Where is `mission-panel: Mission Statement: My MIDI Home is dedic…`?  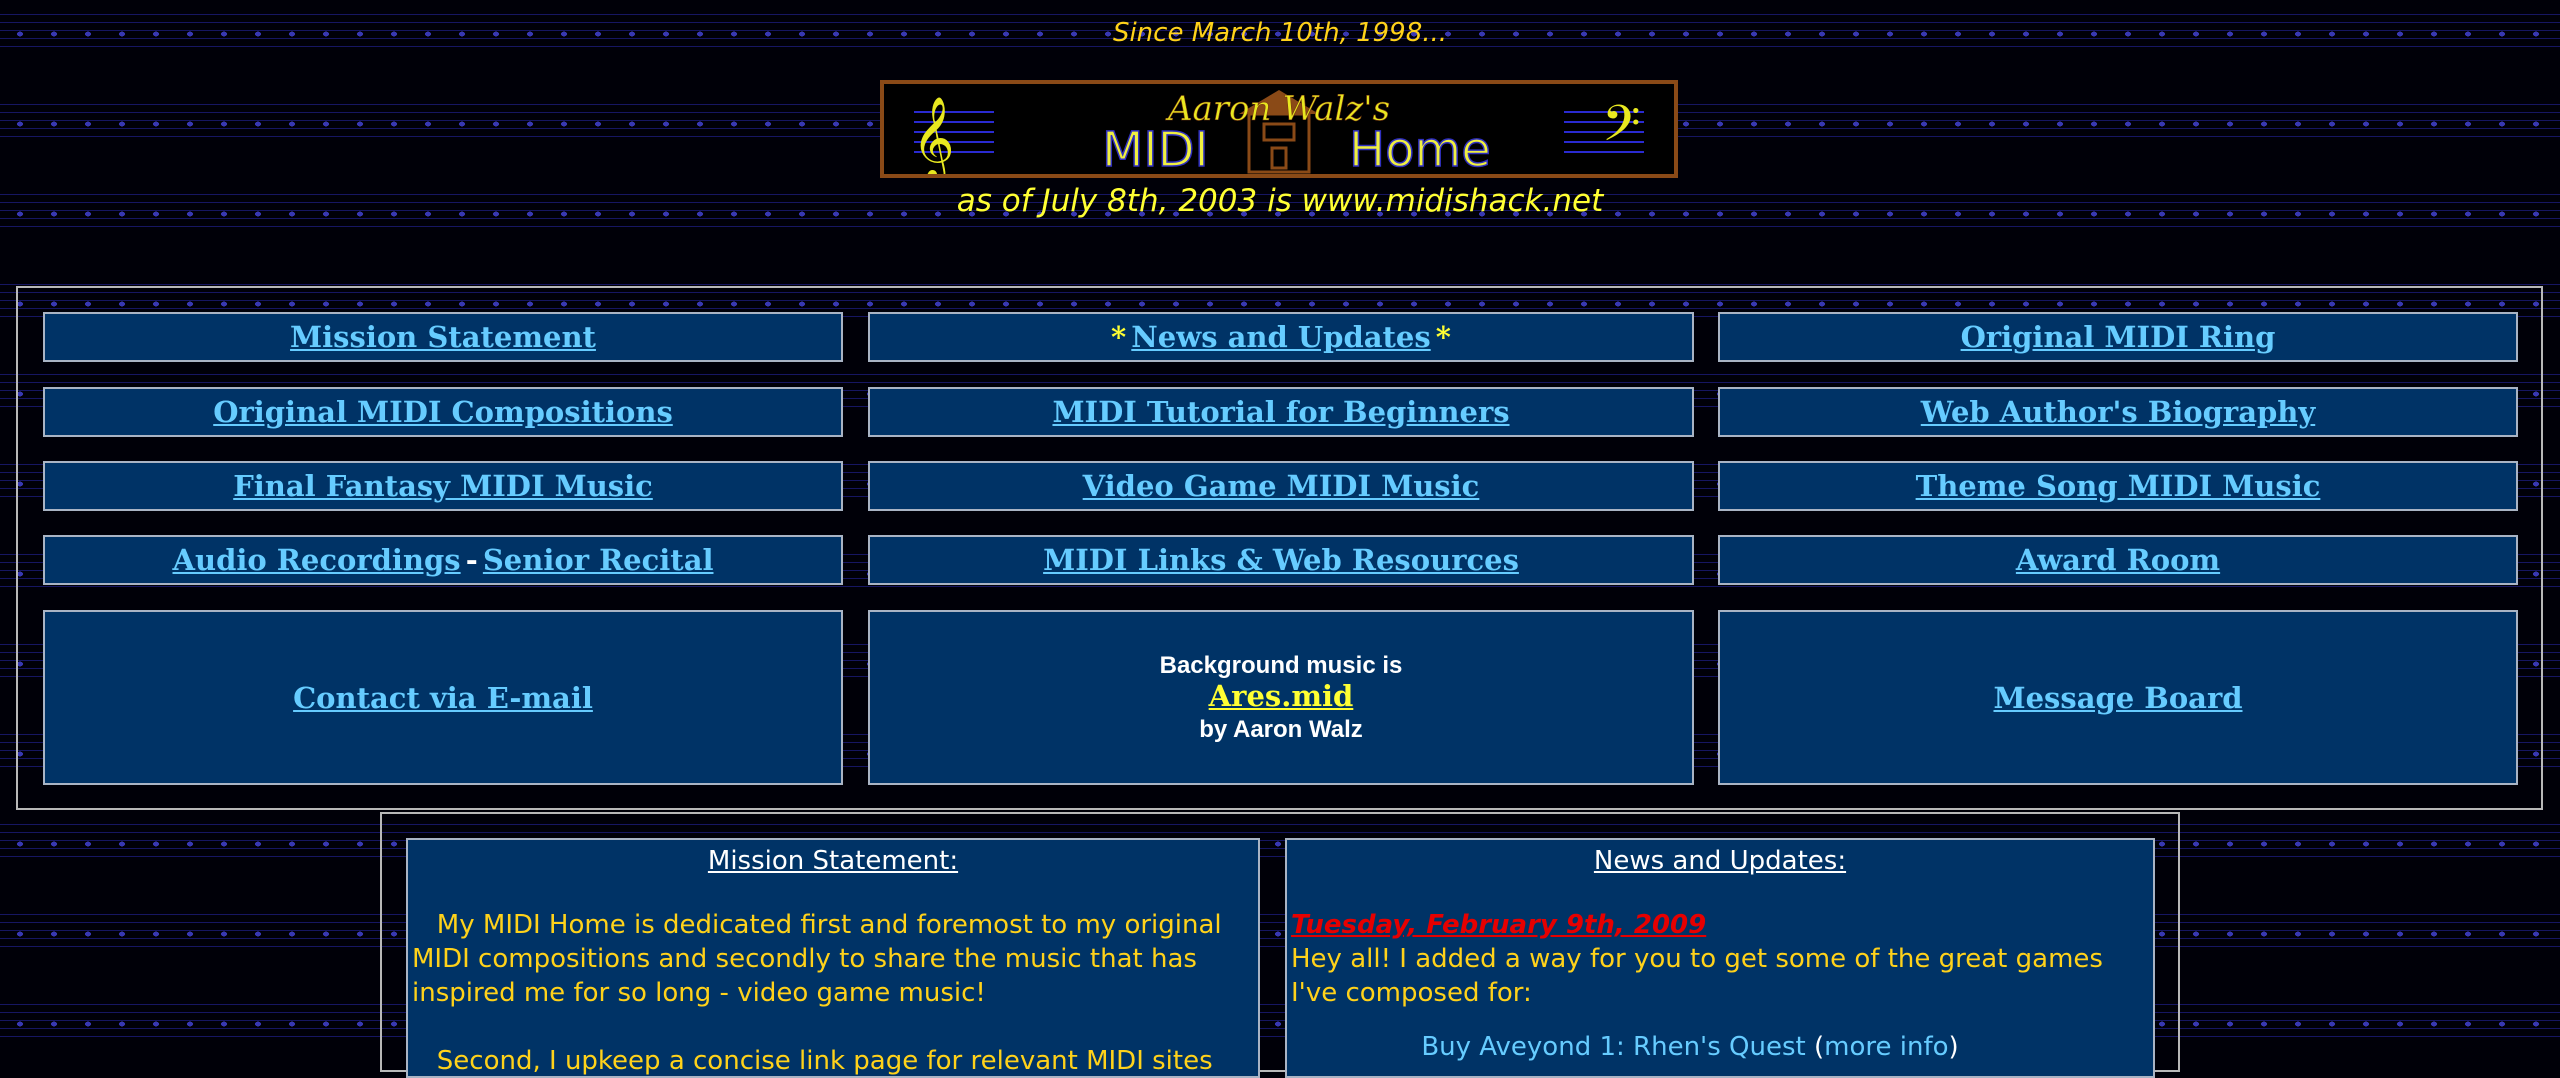
mission-panel: Mission Statement: My MIDI Home is dedic… is located at coordinates (833, 958).